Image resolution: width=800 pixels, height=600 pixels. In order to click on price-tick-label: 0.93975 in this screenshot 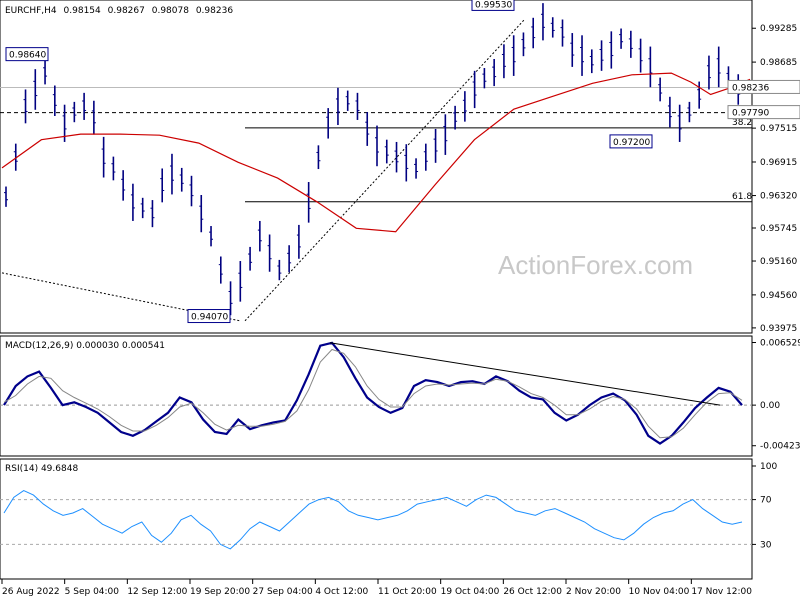, I will do `click(778, 329)`.